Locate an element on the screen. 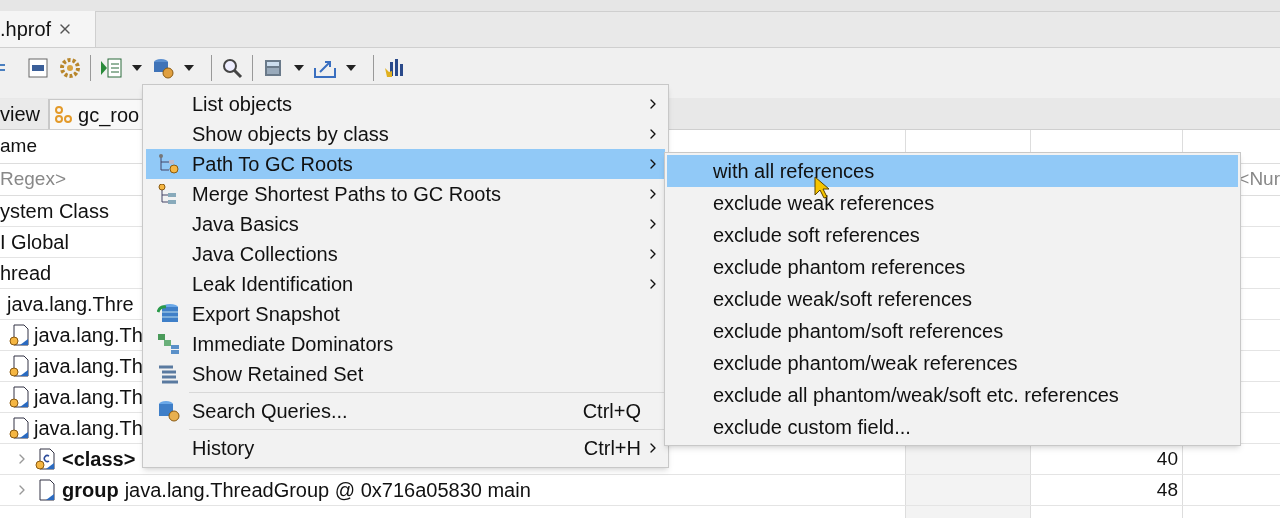 The width and height of the screenshot is (1280, 518). menu-item: Show objects by class is located at coordinates (405, 134).